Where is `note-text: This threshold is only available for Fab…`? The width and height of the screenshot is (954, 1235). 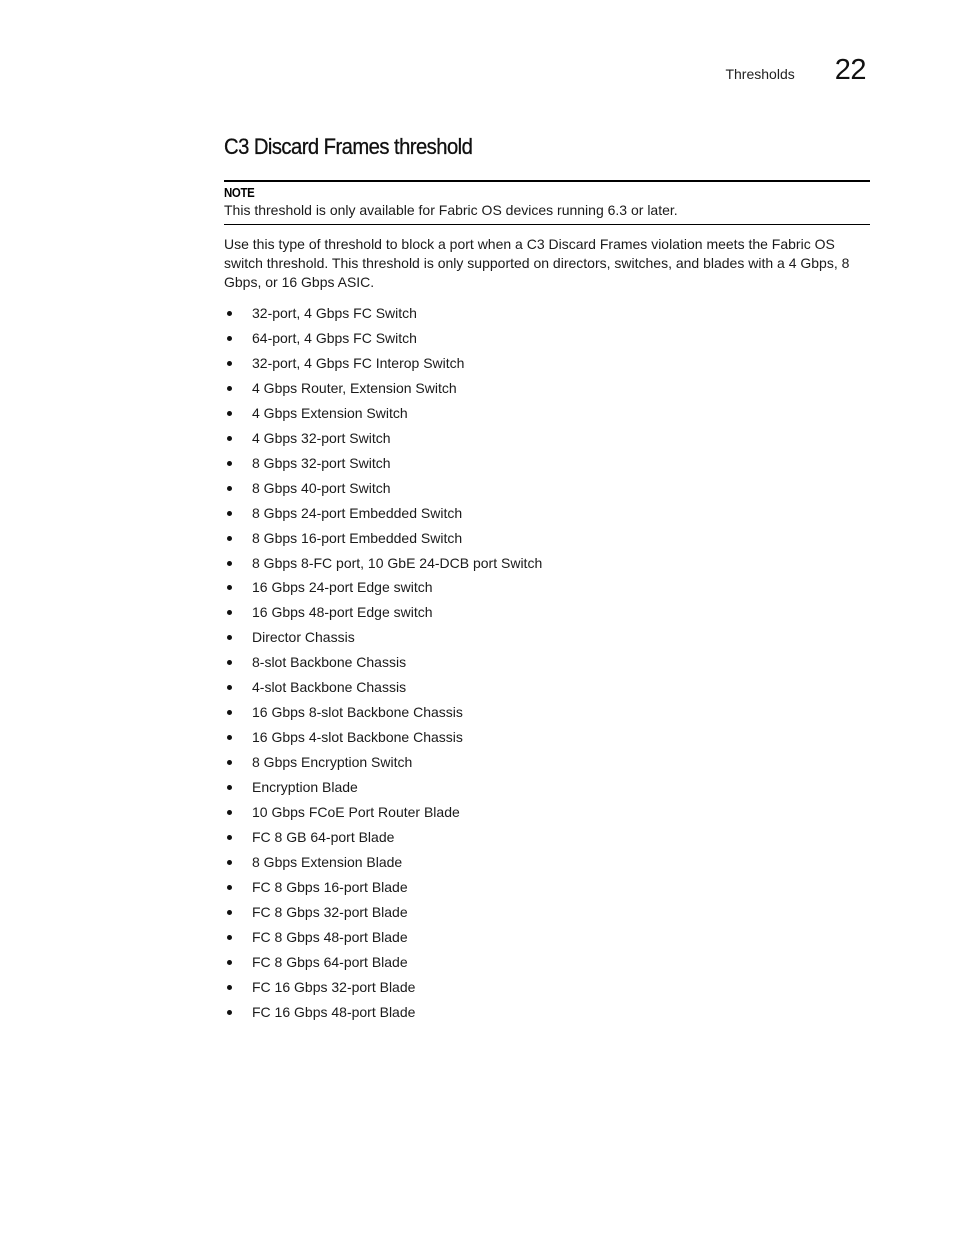
note-text: This threshold is only available for Fab… is located at coordinates (451, 210).